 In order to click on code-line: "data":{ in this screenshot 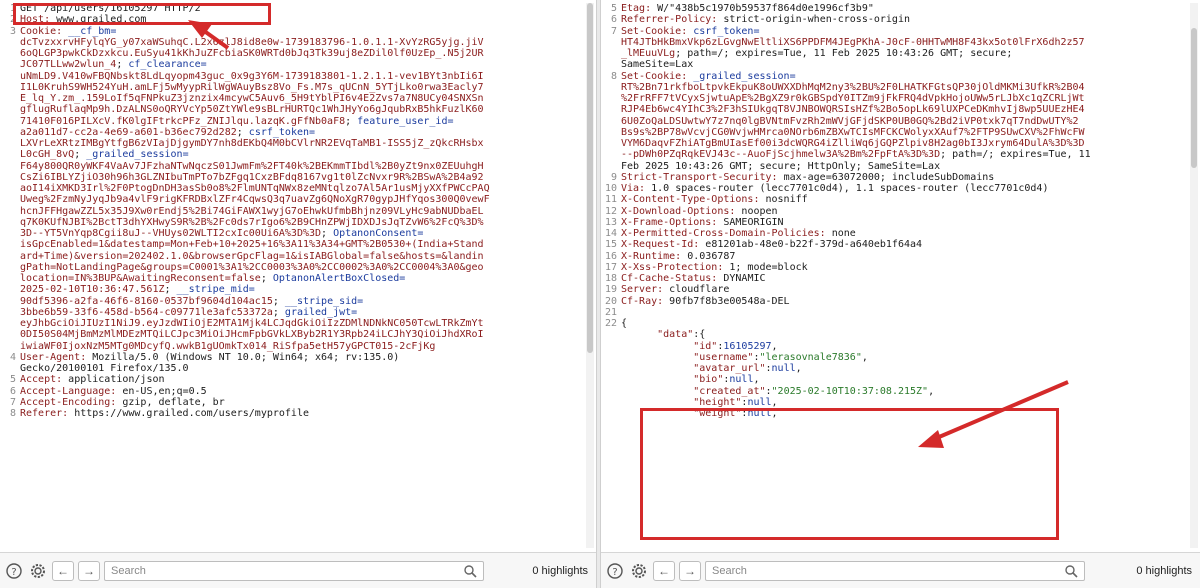, I will do `click(894, 334)`.